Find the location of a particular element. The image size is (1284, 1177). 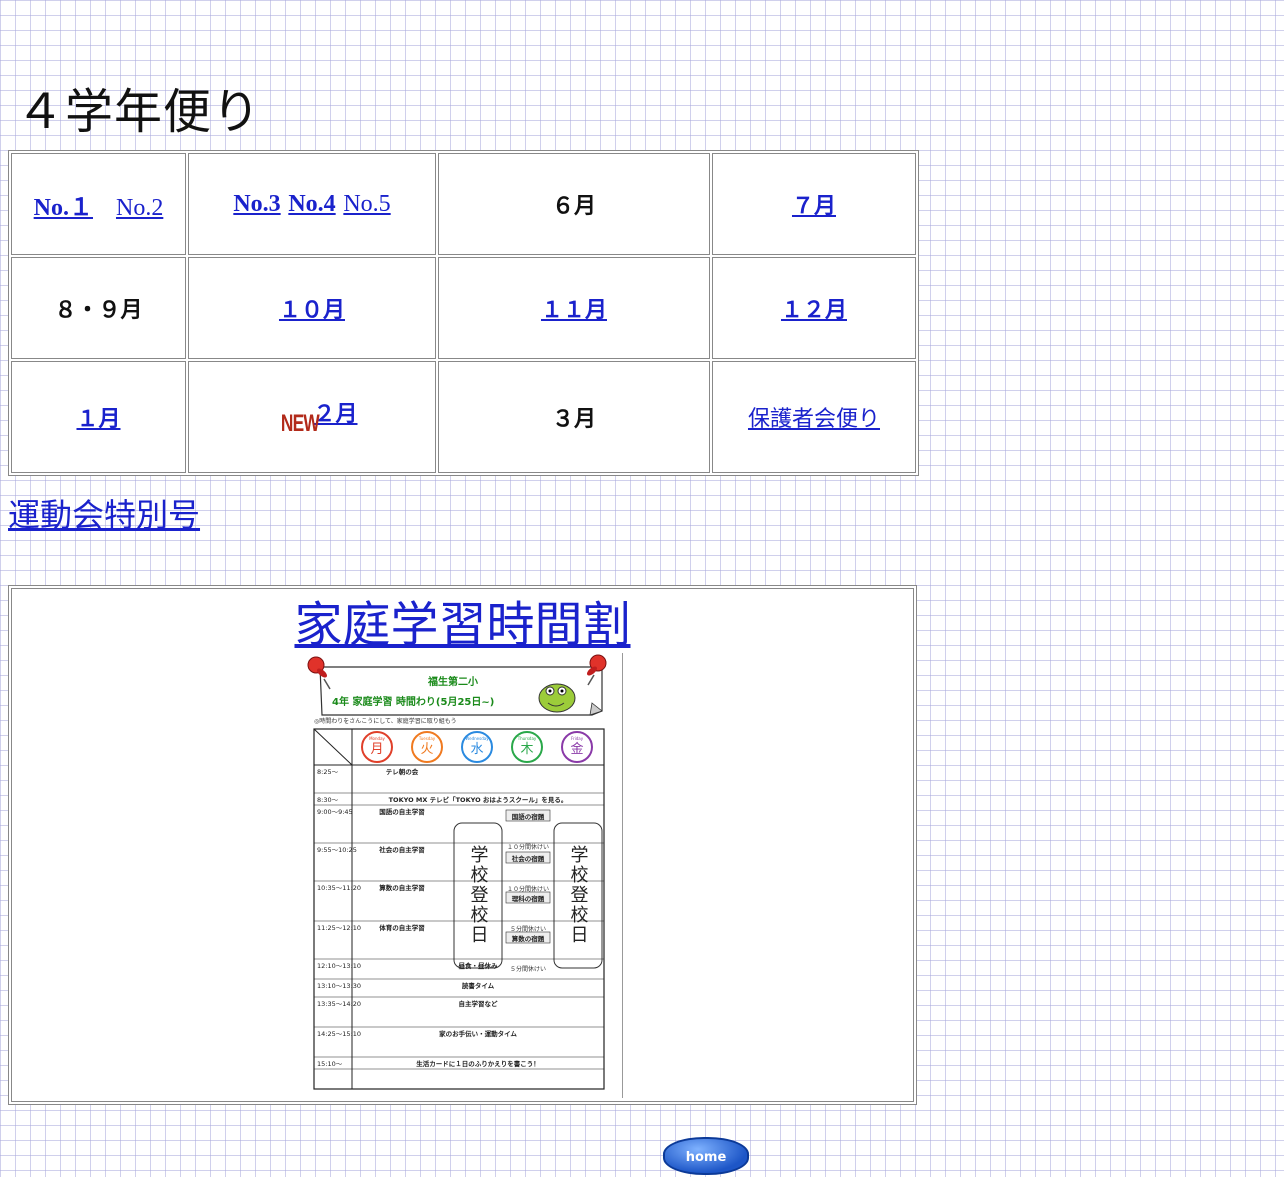

sheet-time-11: 15:10〜 is located at coordinates (330, 1064).